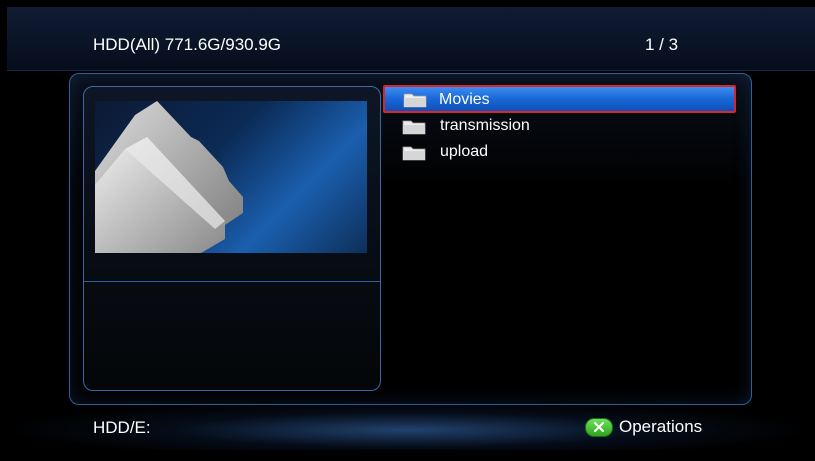 Image resolution: width=815 pixels, height=461 pixels. What do you see at coordinates (122, 427) in the screenshot?
I see `current-path: HDD/E:` at bounding box center [122, 427].